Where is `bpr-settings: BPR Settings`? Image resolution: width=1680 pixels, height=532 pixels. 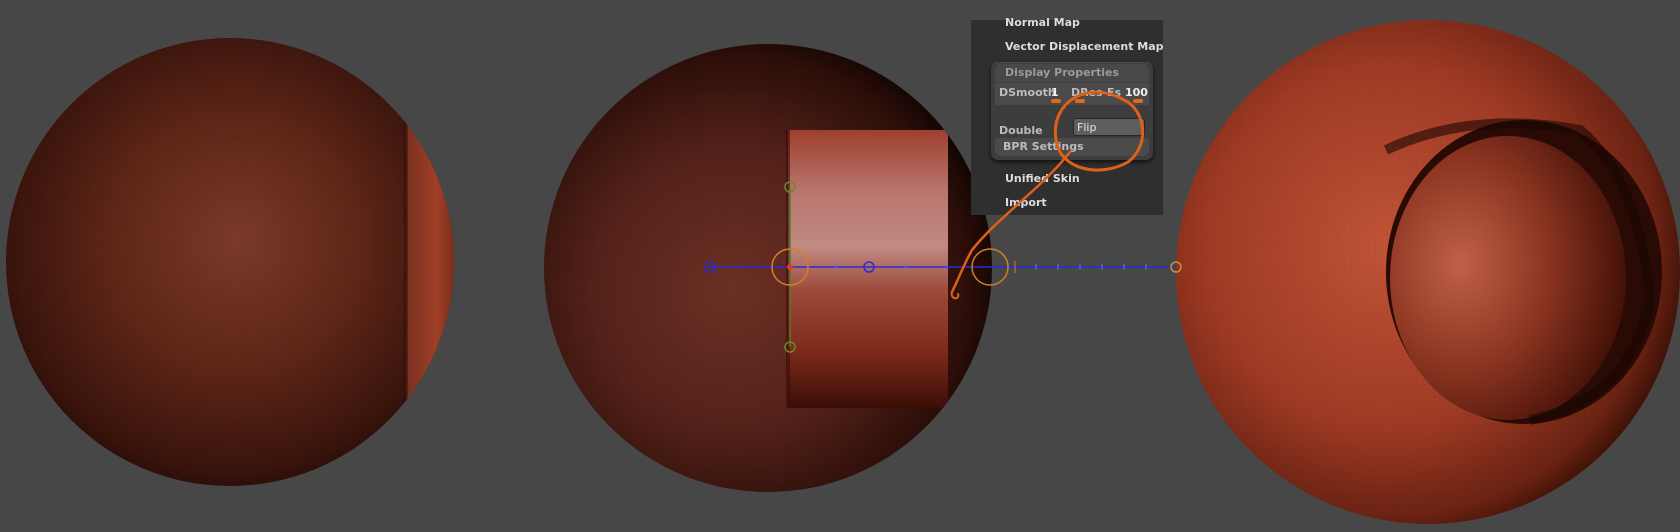 bpr-settings: BPR Settings is located at coordinates (1072, 147).